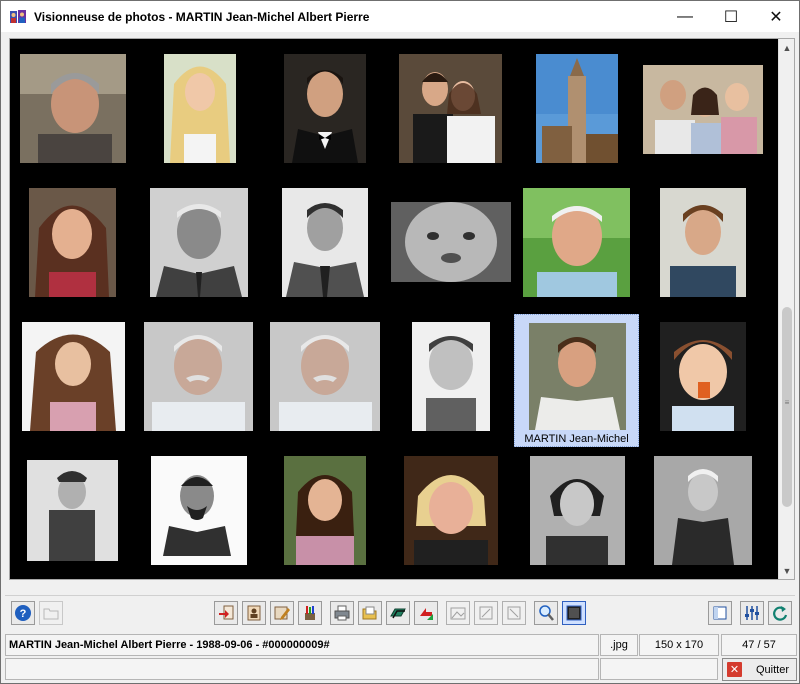 The image size is (800, 684). I want to click on quit-button: ✕ Quitter, so click(759, 669).